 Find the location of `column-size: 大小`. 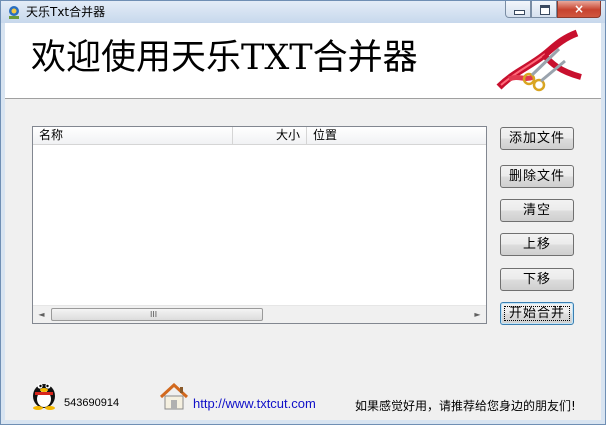

column-size: 大小 is located at coordinates (270, 135).